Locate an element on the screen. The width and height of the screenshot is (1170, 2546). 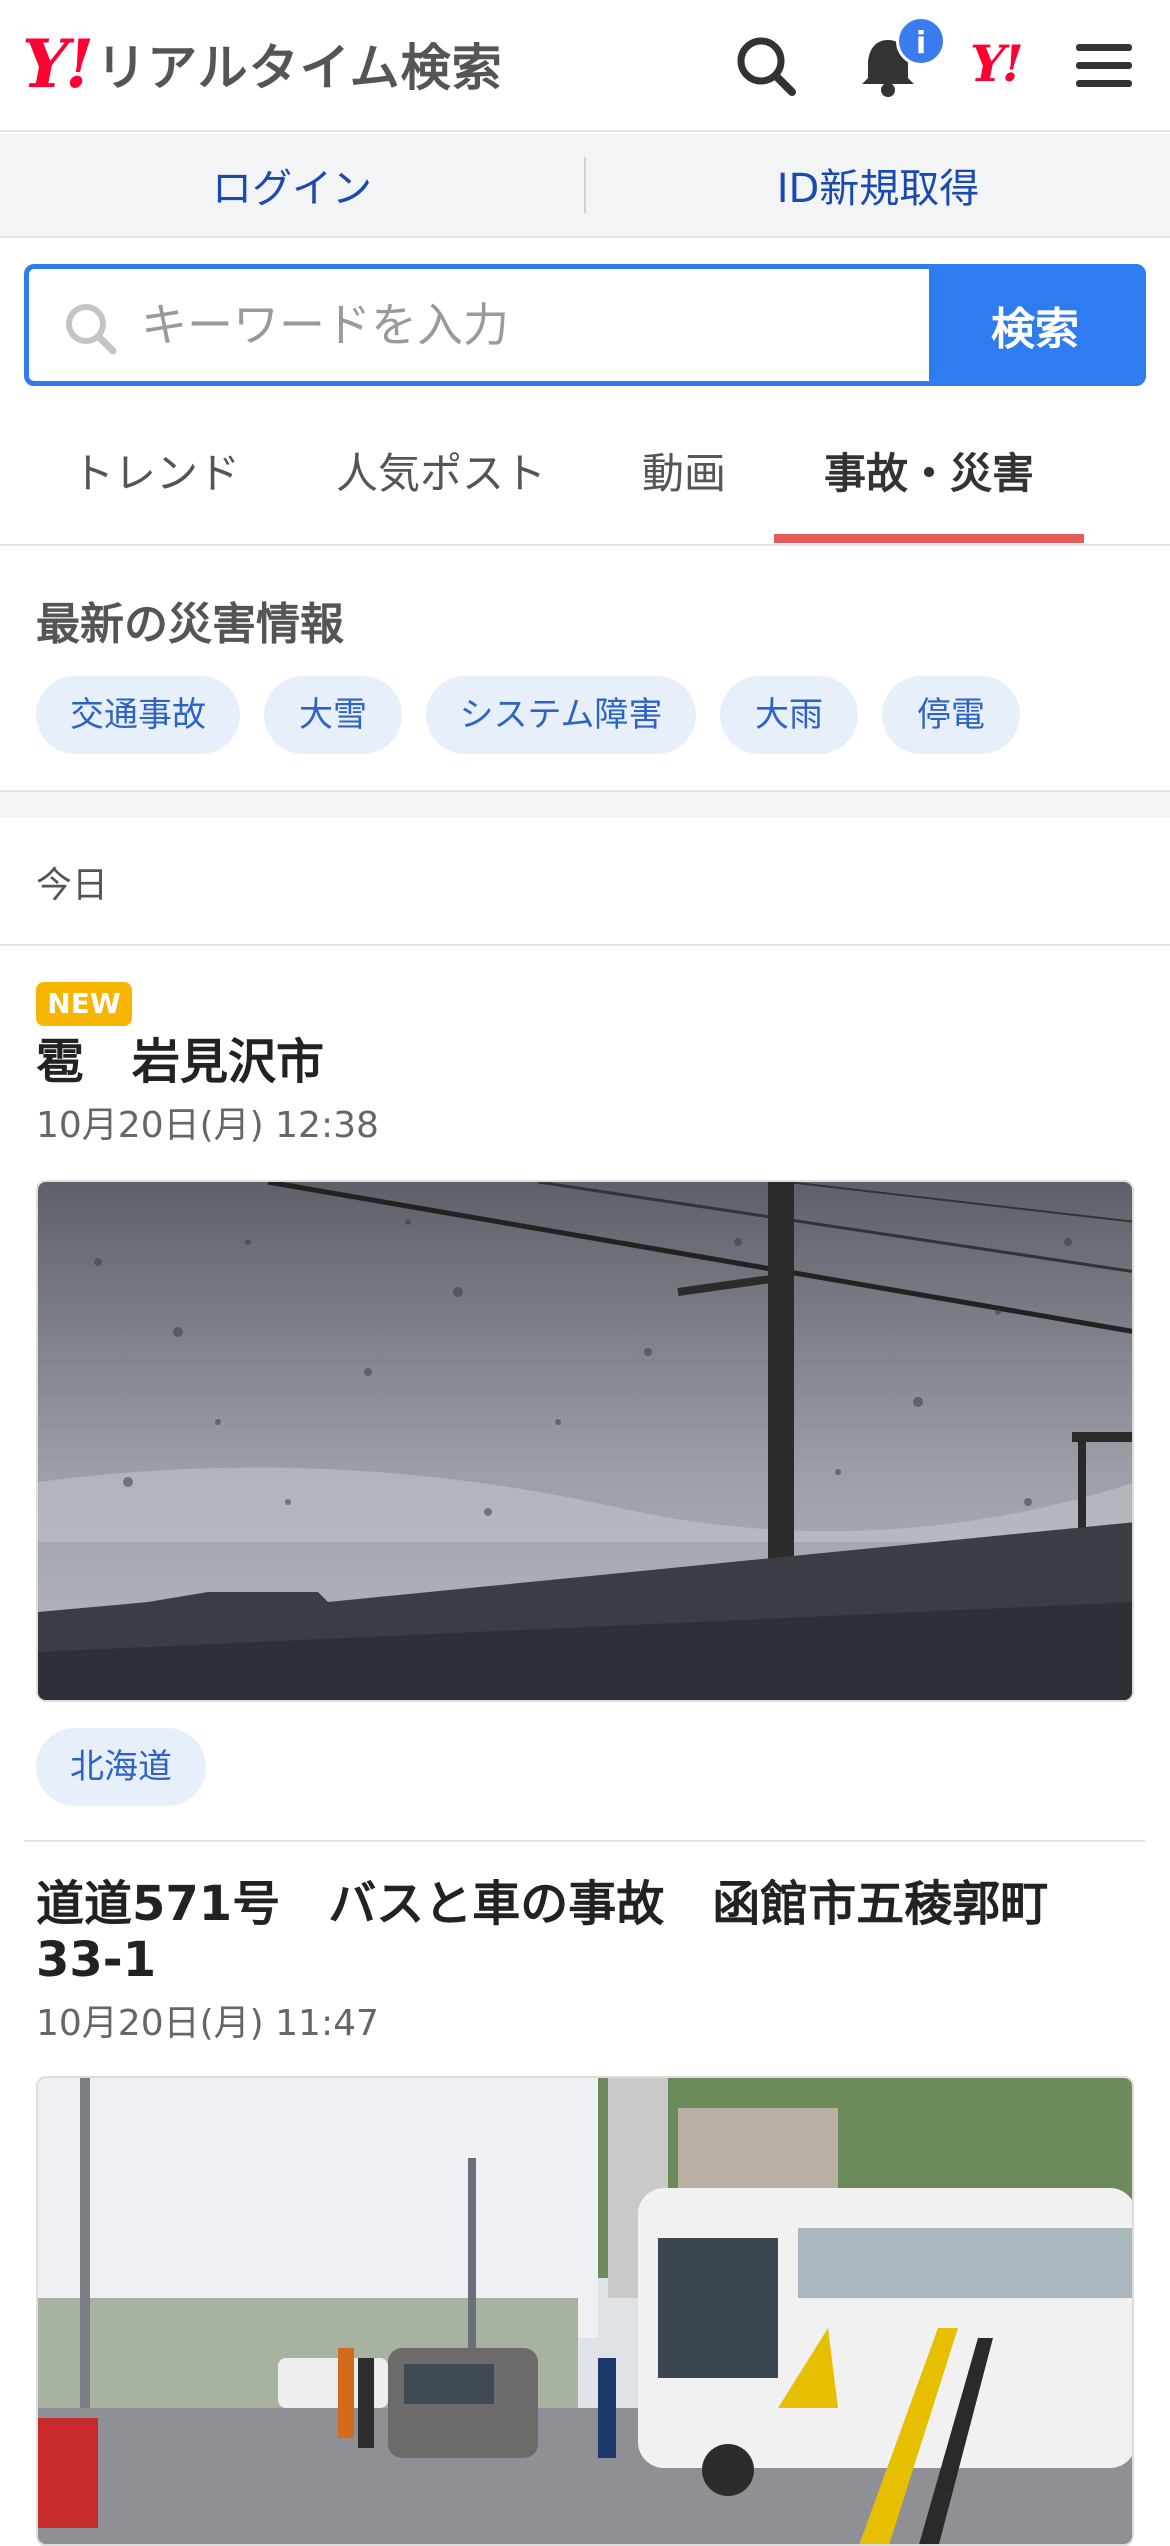
account-bar: ログイン ID新規取得 is located at coordinates (585, 186).